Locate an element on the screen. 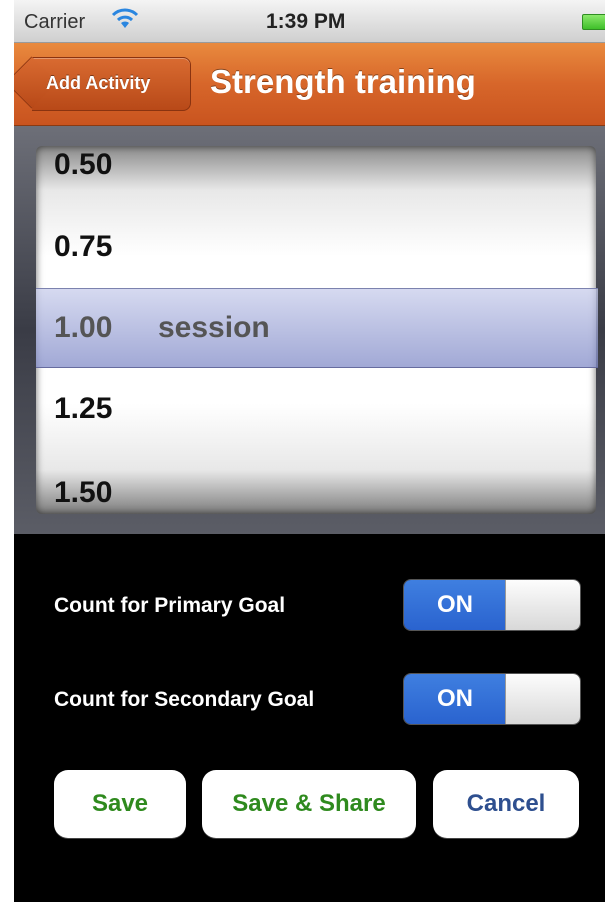  navigation-bar: Add Activity Strength training is located at coordinates (309, 84).